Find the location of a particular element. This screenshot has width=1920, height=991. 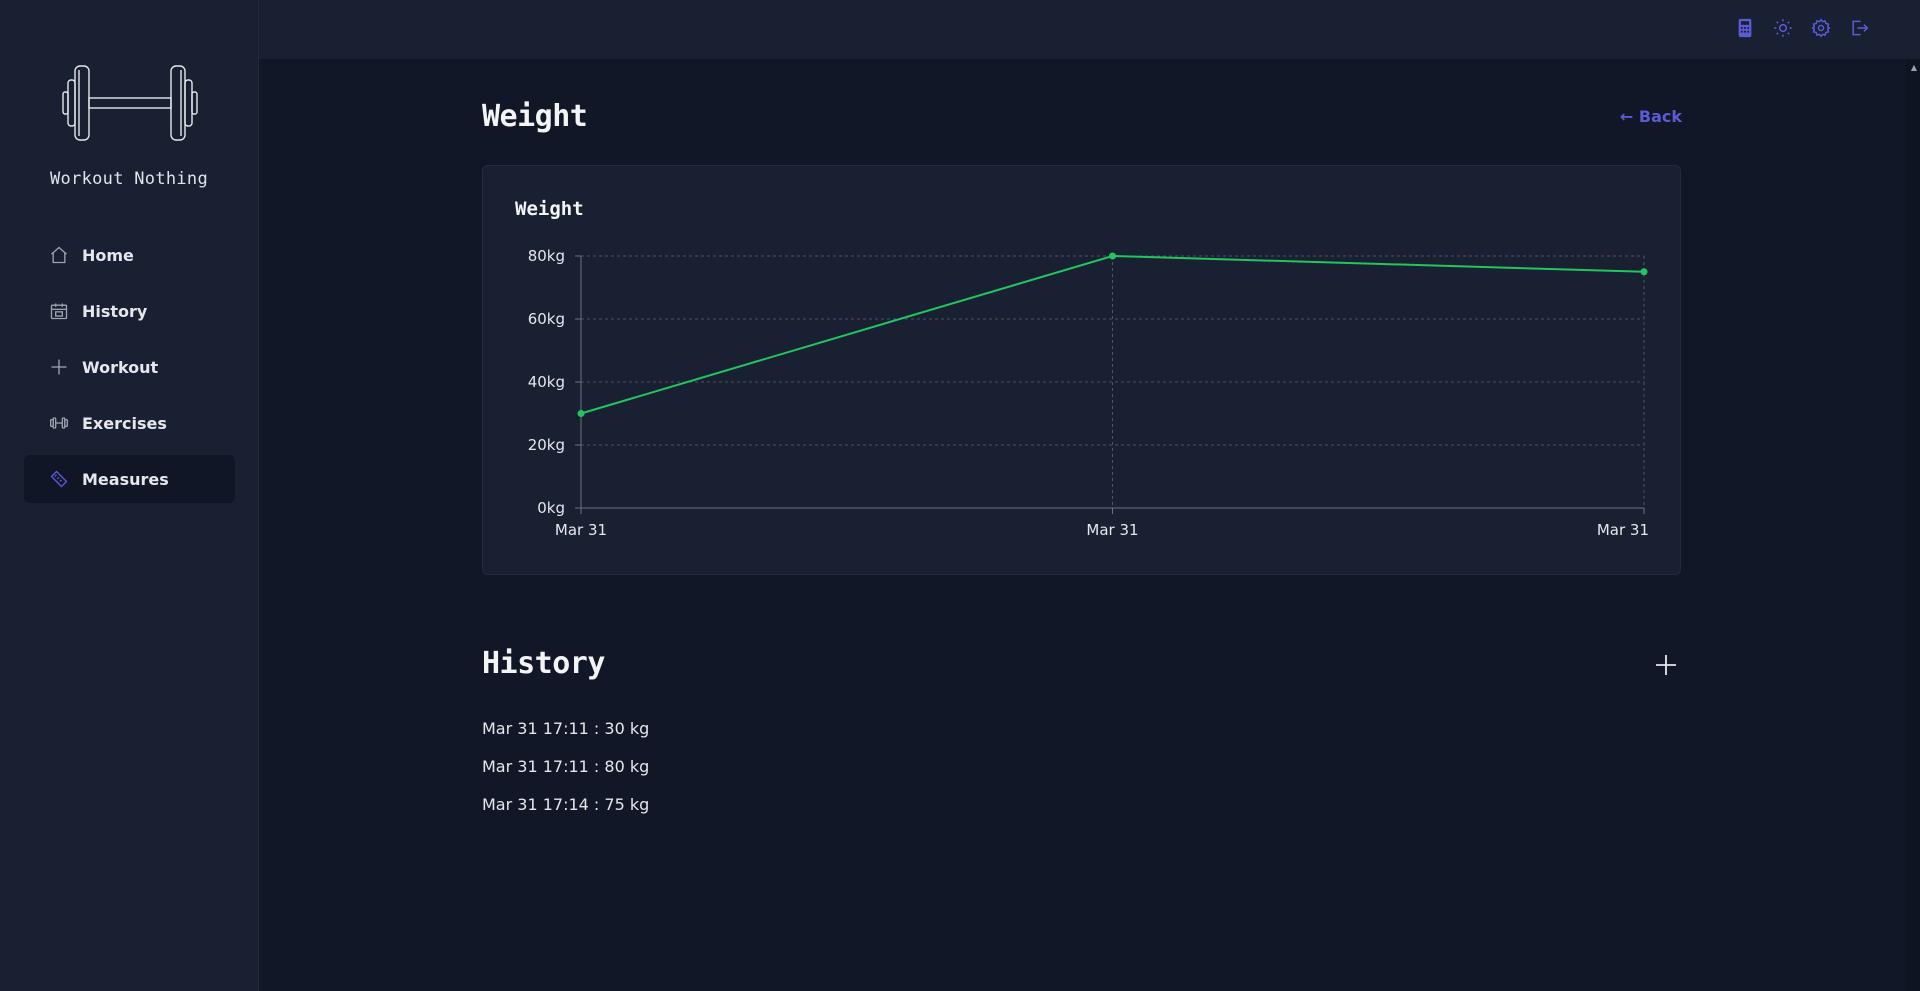

history-entry-value: 75 kg is located at coordinates (627, 804).